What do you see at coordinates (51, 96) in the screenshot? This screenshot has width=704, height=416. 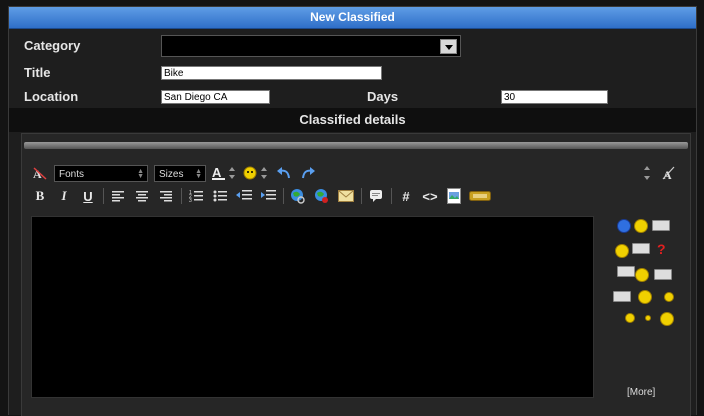 I see `location-label: Location` at bounding box center [51, 96].